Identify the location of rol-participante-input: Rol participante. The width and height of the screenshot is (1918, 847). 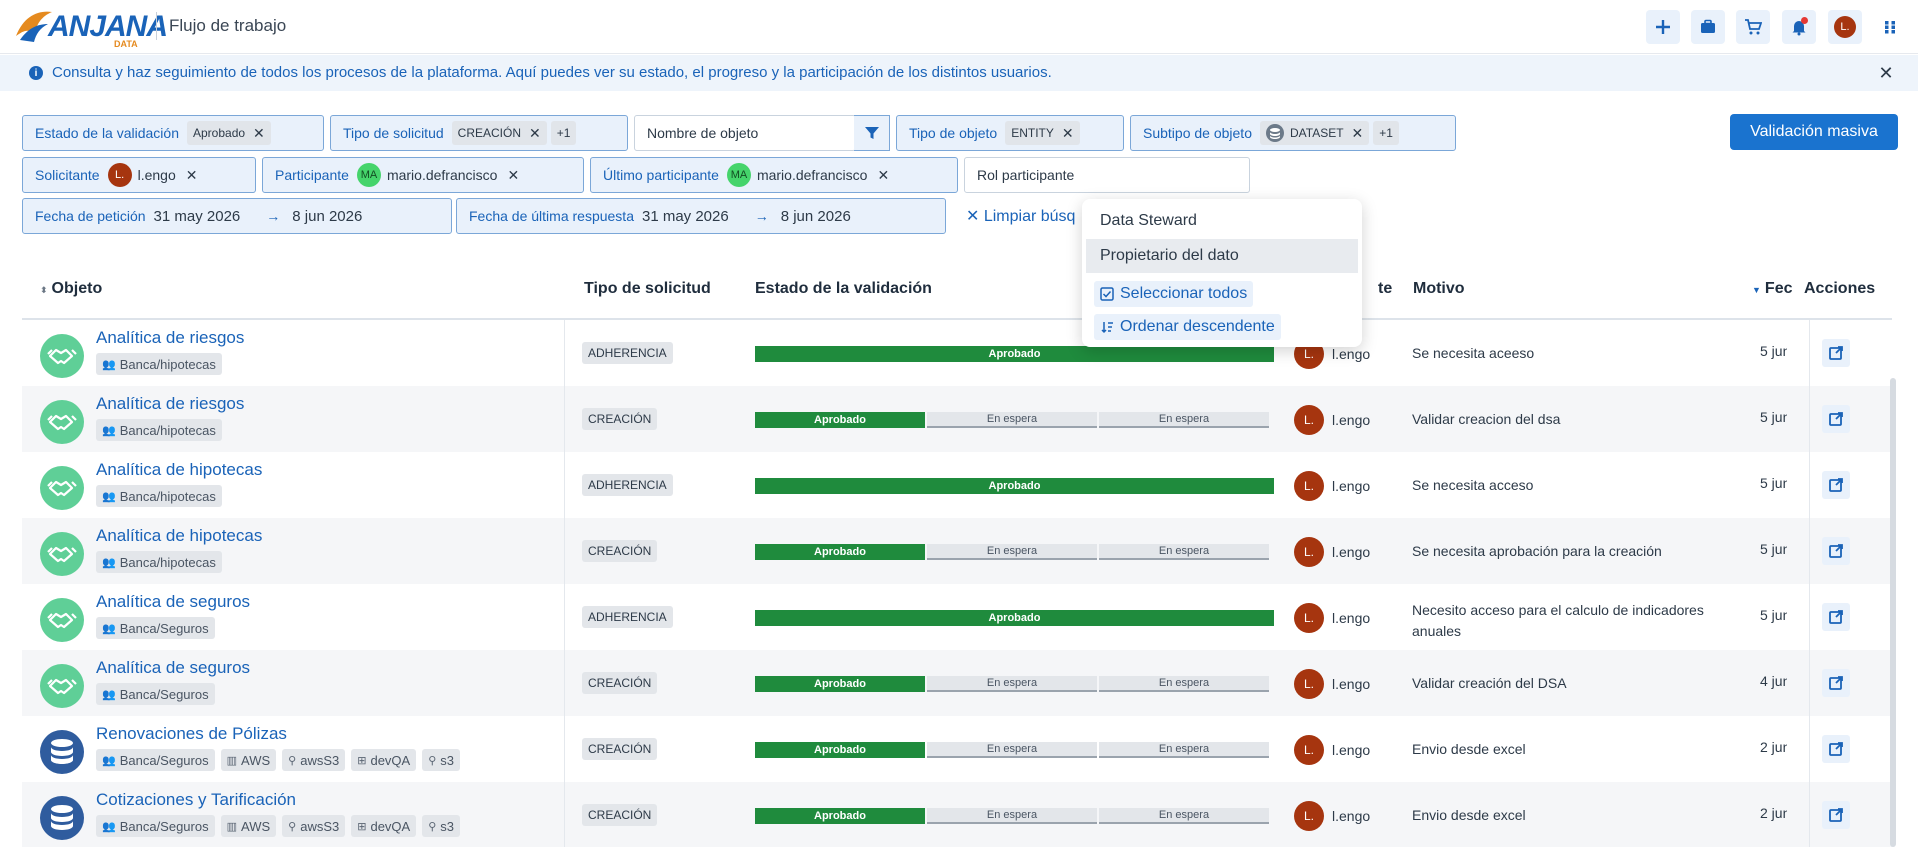
(1107, 175).